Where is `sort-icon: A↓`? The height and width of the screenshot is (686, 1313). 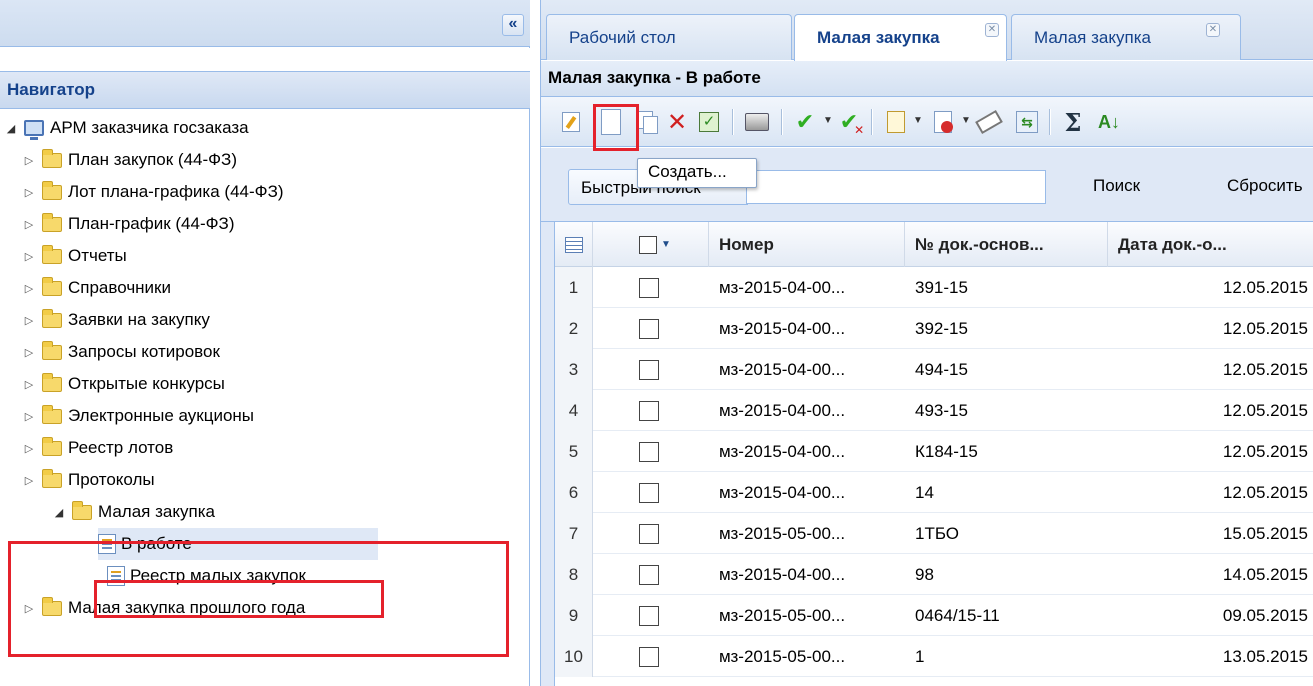
sort-icon: A↓ is located at coordinates (1109, 122).